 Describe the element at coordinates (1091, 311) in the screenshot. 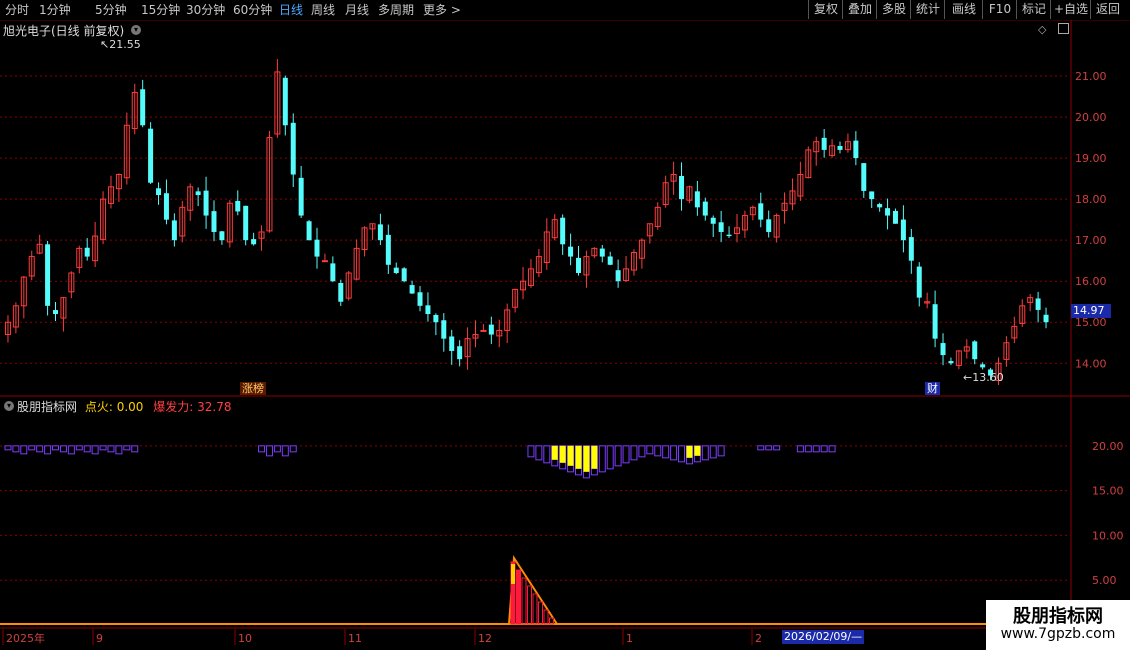

I see `last-price-tag: 14.97` at that location.